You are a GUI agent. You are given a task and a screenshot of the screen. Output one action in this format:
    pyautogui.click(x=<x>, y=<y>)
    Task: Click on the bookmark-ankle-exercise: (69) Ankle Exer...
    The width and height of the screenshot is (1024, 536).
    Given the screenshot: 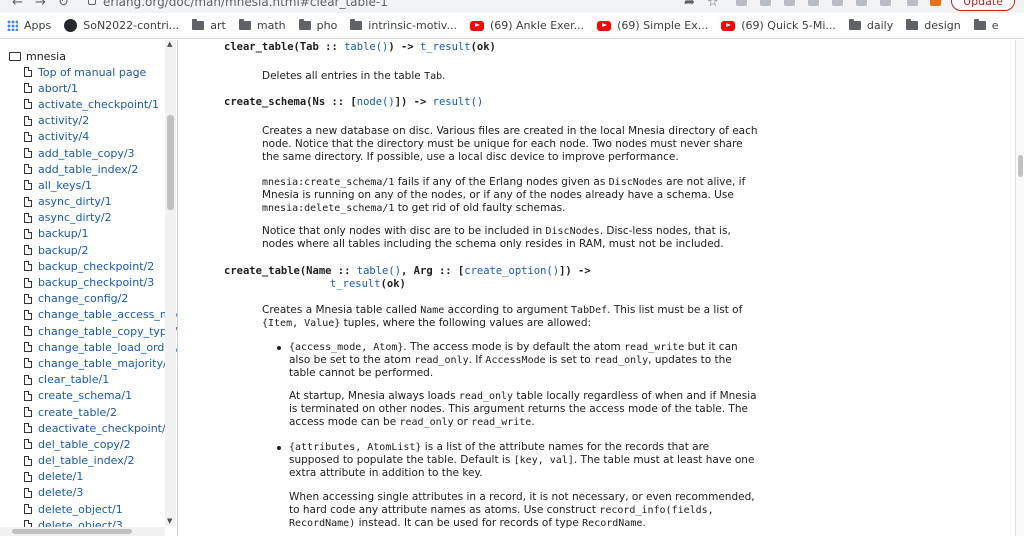 What is the action you would take?
    pyautogui.click(x=526, y=25)
    